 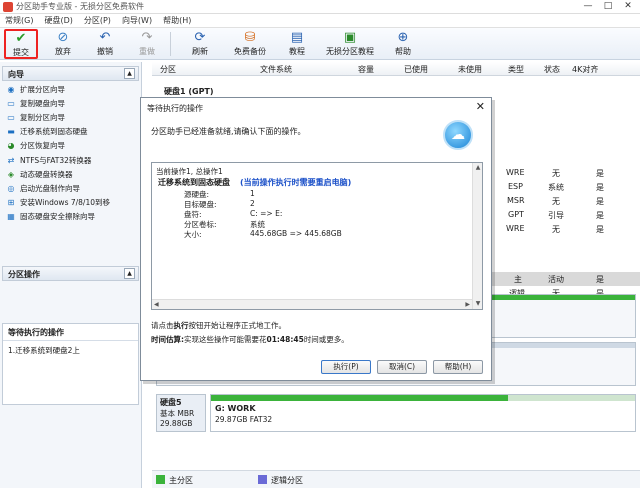 What do you see at coordinates (137, 20) in the screenshot?
I see `menu-wizard: 向导(W)` at bounding box center [137, 20].